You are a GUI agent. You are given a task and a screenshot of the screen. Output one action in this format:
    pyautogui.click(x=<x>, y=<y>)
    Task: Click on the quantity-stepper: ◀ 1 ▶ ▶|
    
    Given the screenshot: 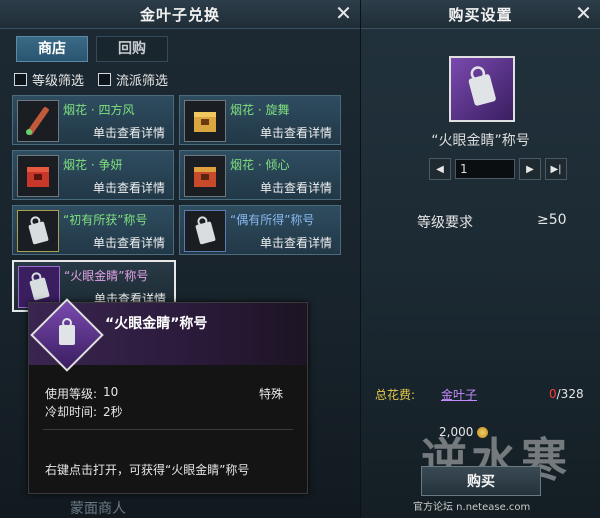 What is the action you would take?
    pyautogui.click(x=498, y=169)
    